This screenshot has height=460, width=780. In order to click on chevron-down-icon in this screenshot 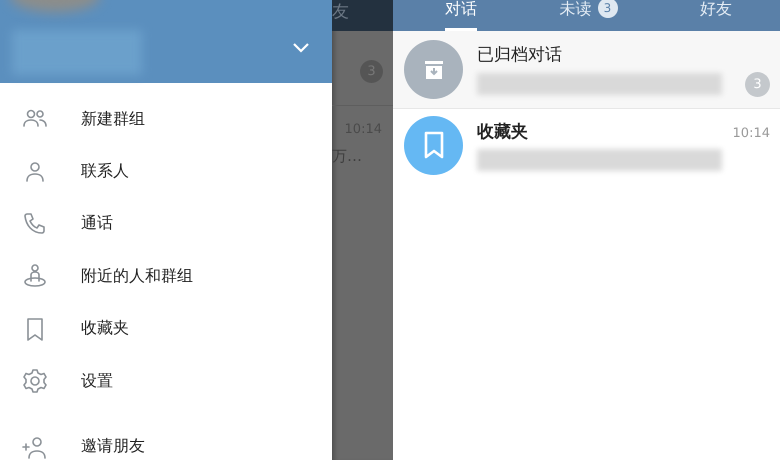, I will do `click(301, 48)`.